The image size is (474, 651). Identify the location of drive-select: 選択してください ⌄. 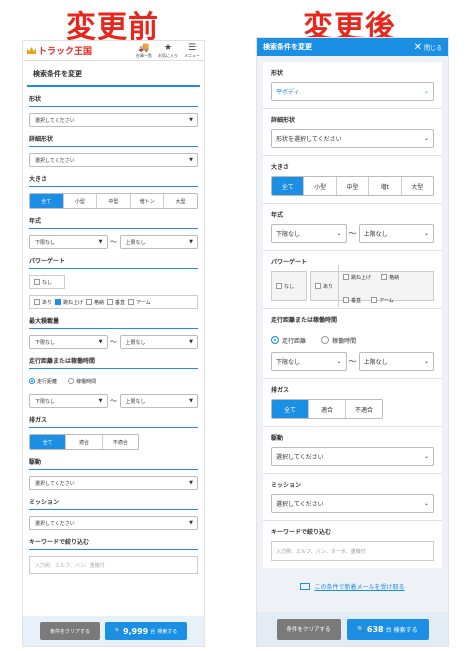
(352, 456).